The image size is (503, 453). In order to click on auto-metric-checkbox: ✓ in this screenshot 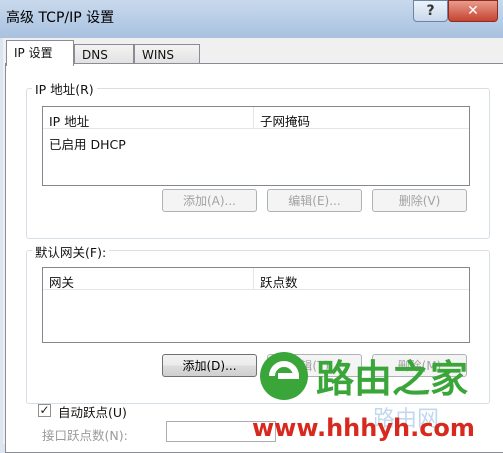, I will do `click(44, 410)`.